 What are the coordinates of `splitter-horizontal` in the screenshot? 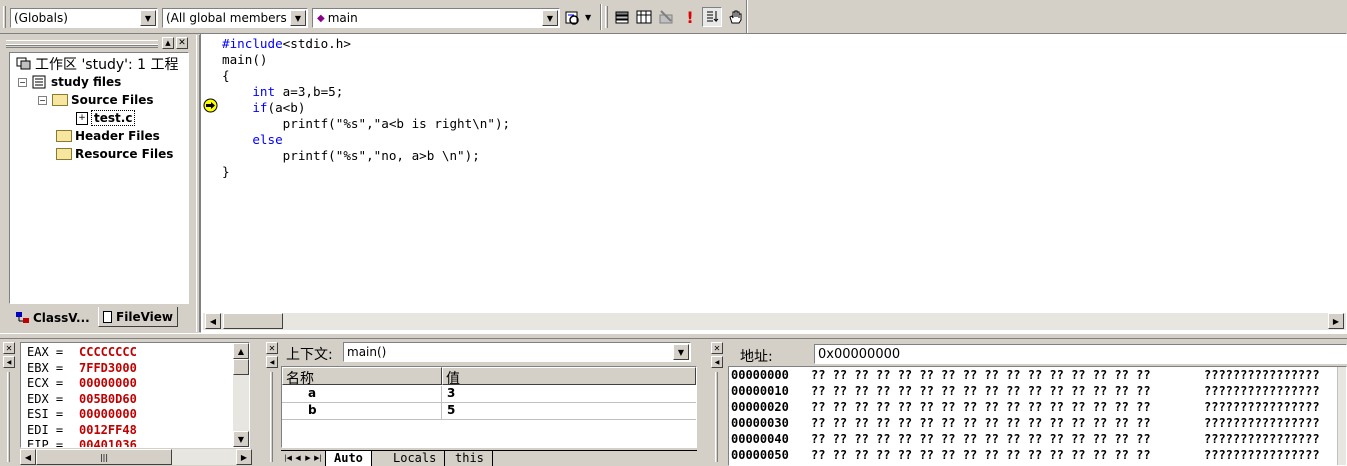 It's located at (673, 336).